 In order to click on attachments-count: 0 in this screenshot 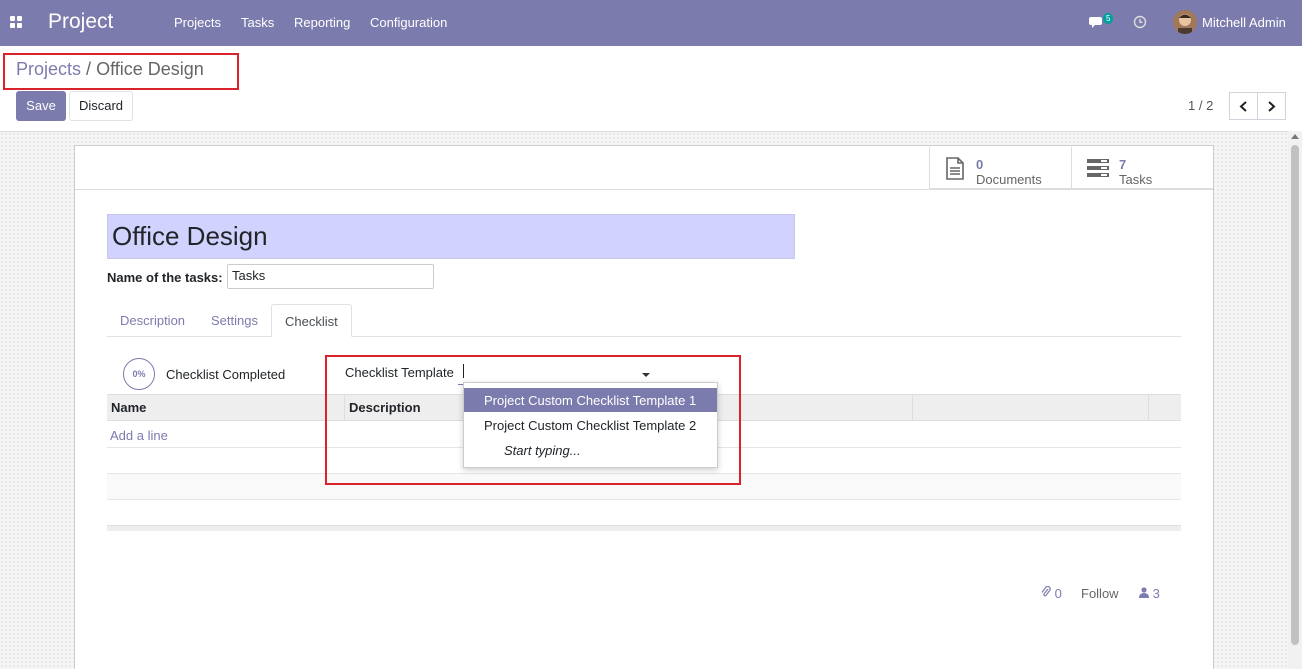, I will do `click(1058, 593)`.